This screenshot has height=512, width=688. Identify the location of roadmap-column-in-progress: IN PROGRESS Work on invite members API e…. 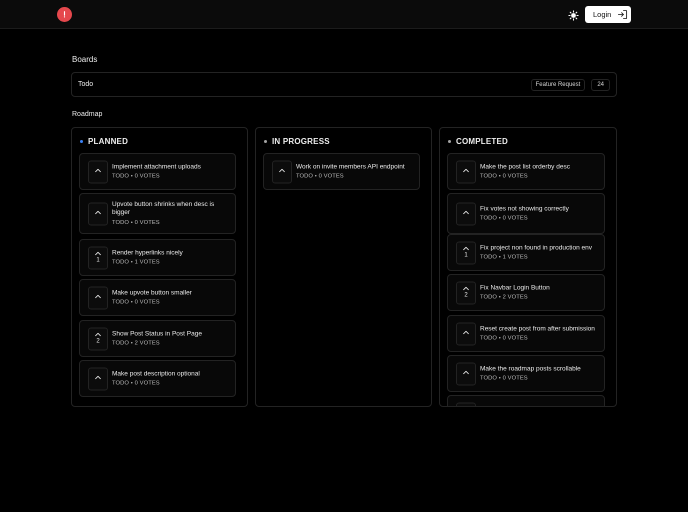
(343, 267).